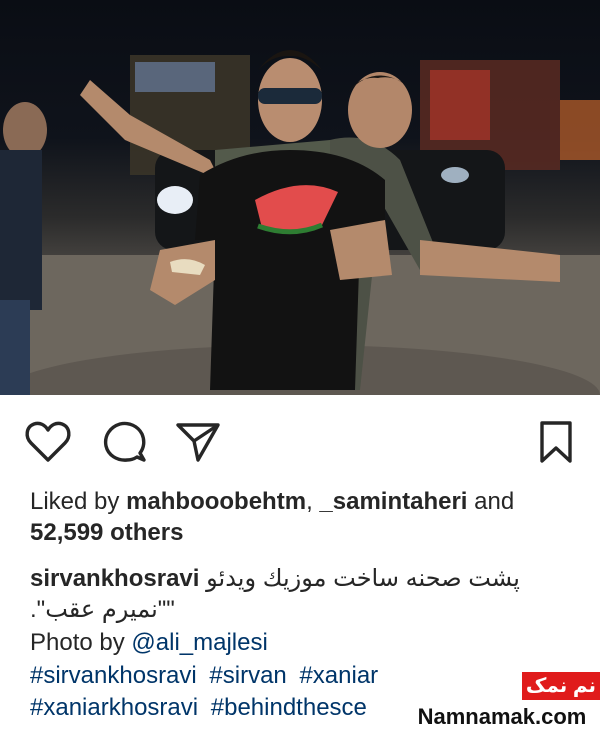 This screenshot has height=733, width=600. Describe the element at coordinates (363, 578) in the screenshot. I see `caption-text: پشت صحنه ساخت موزيك ويدئو` at that location.